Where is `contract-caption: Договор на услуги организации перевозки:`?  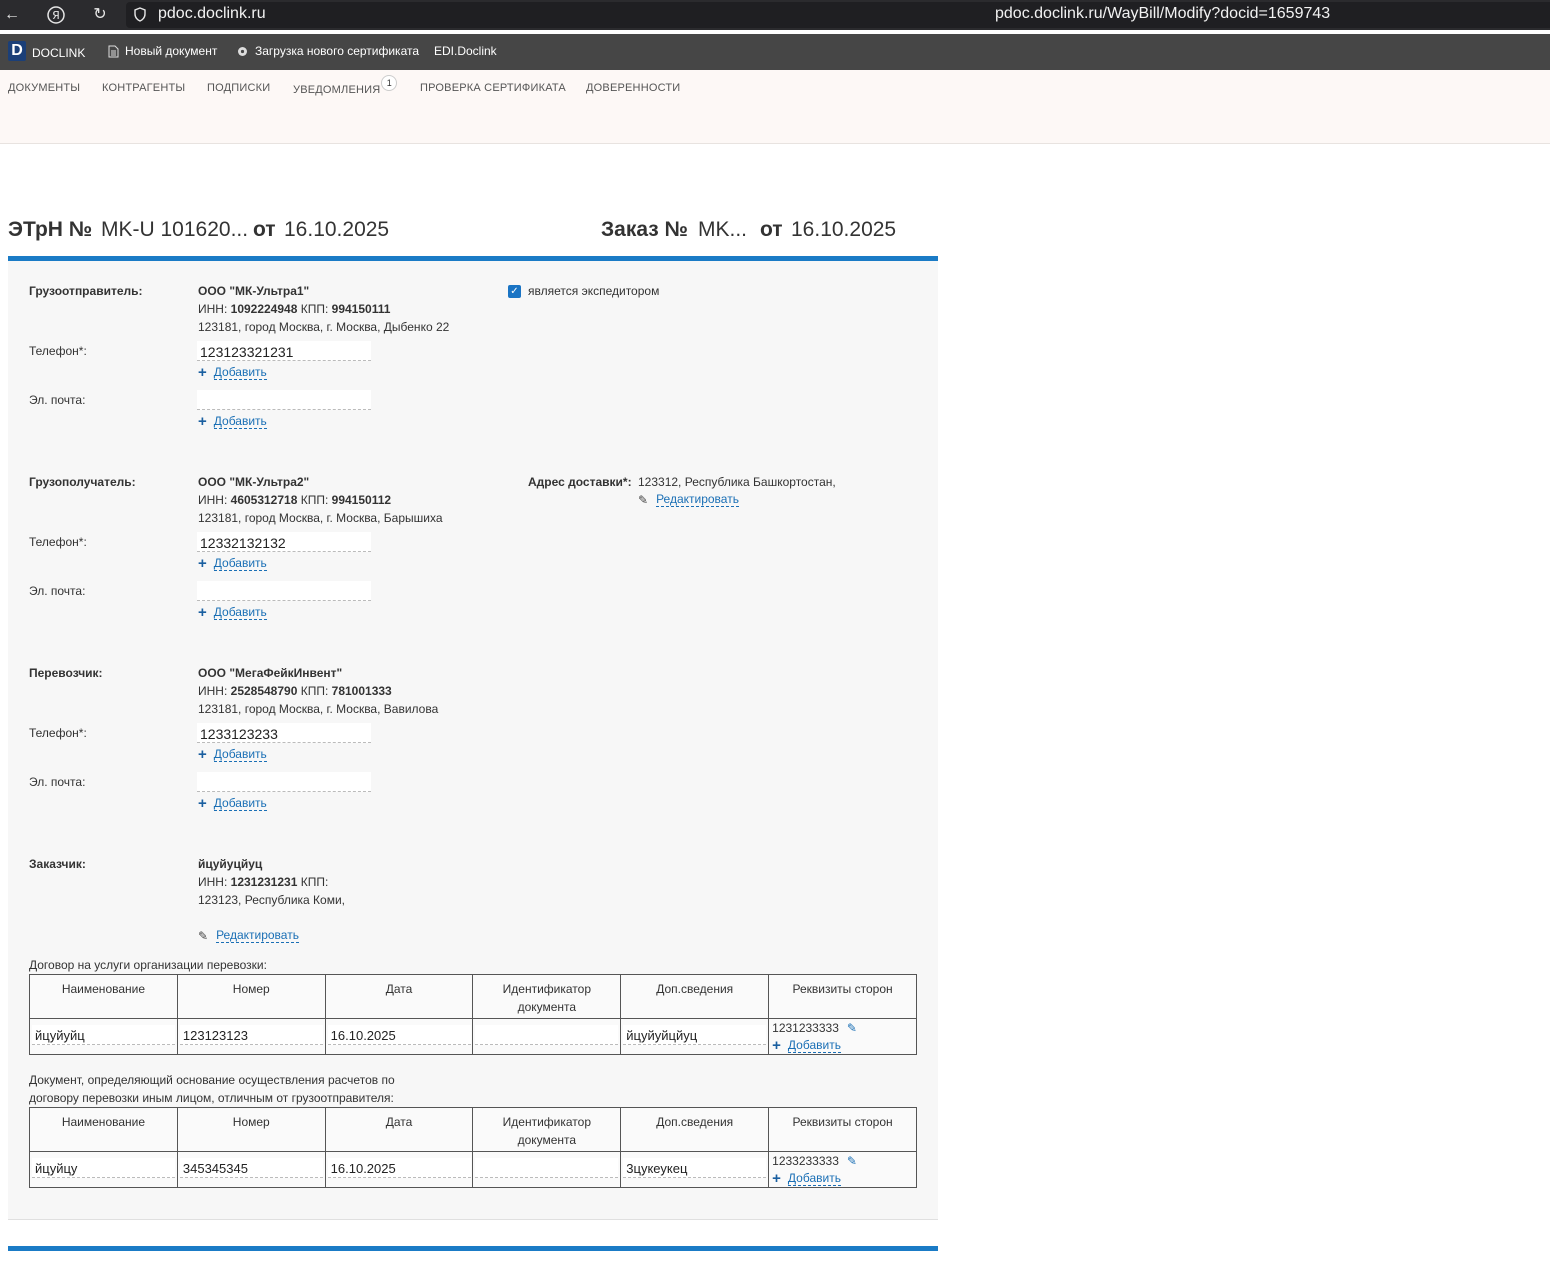
contract-caption: Договор на услуги организации перевозки: is located at coordinates (148, 965).